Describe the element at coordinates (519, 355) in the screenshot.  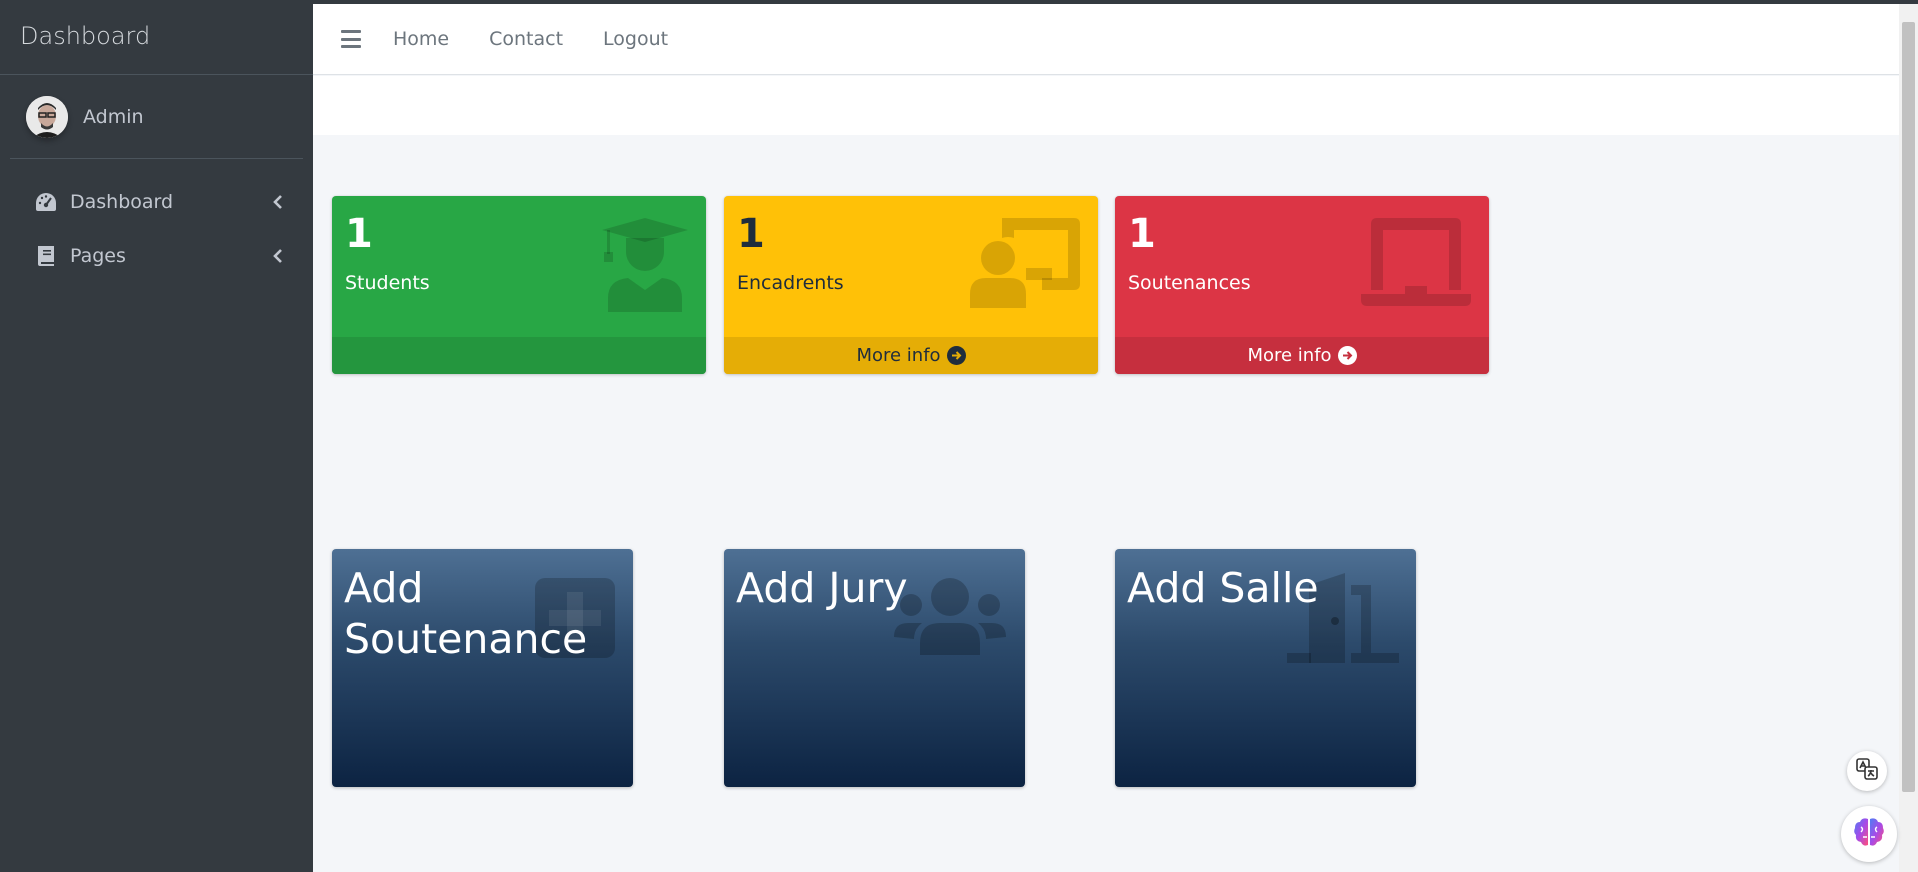
I see `stat-footer` at that location.